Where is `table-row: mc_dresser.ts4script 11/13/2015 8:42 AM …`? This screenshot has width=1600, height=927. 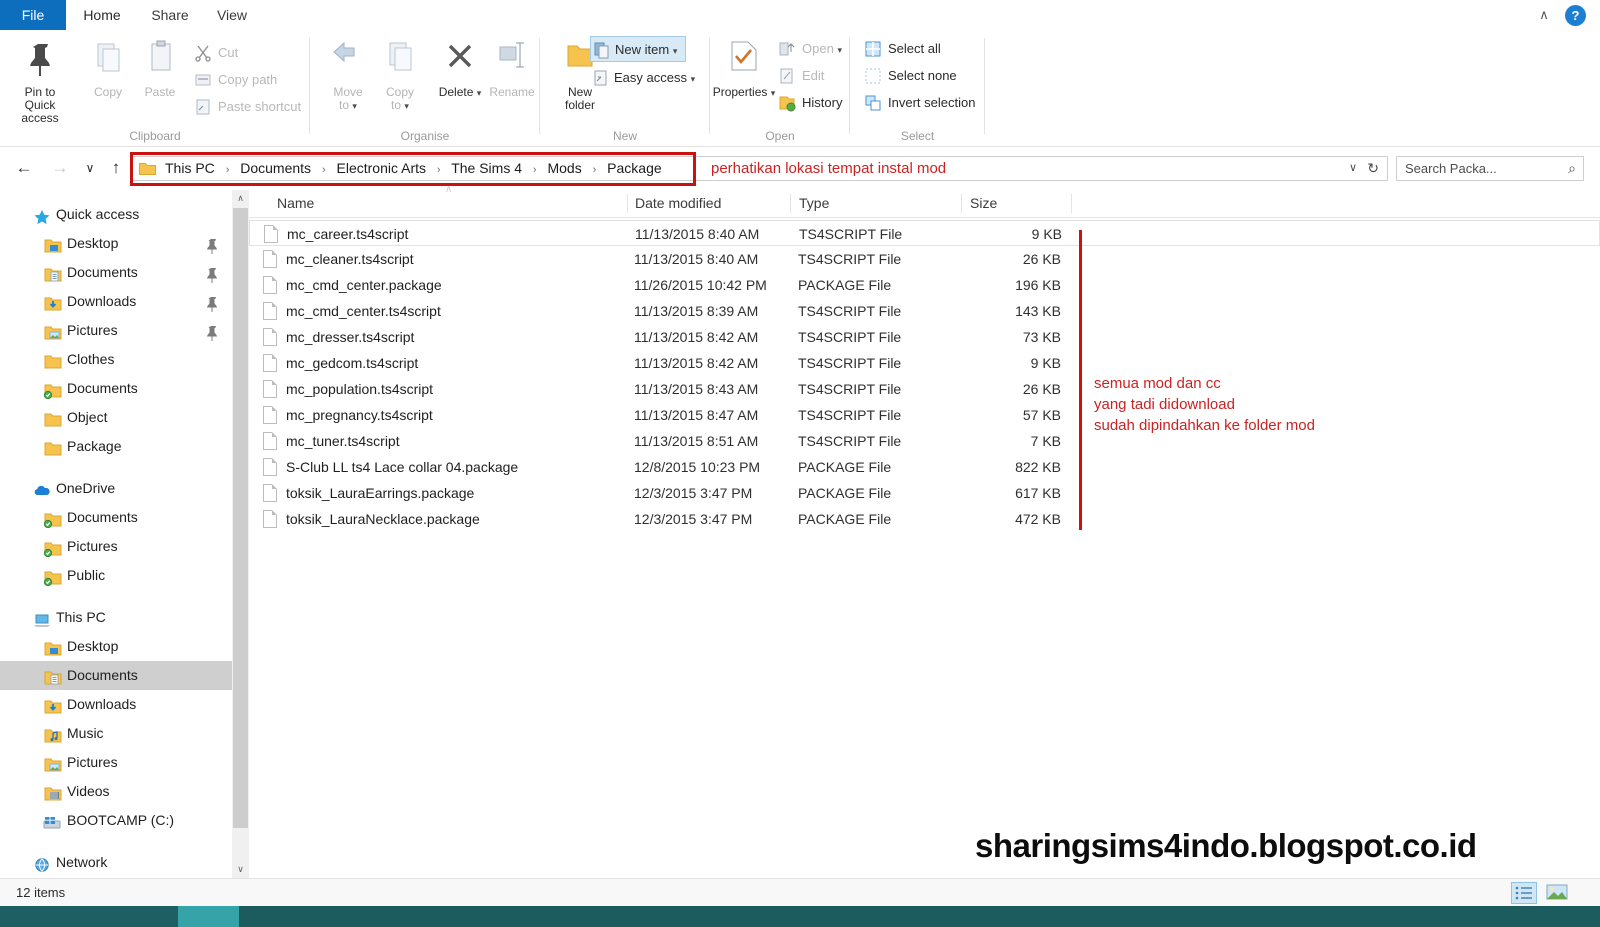
table-row: mc_dresser.ts4script 11/13/2015 8:42 AM … is located at coordinates (924, 337).